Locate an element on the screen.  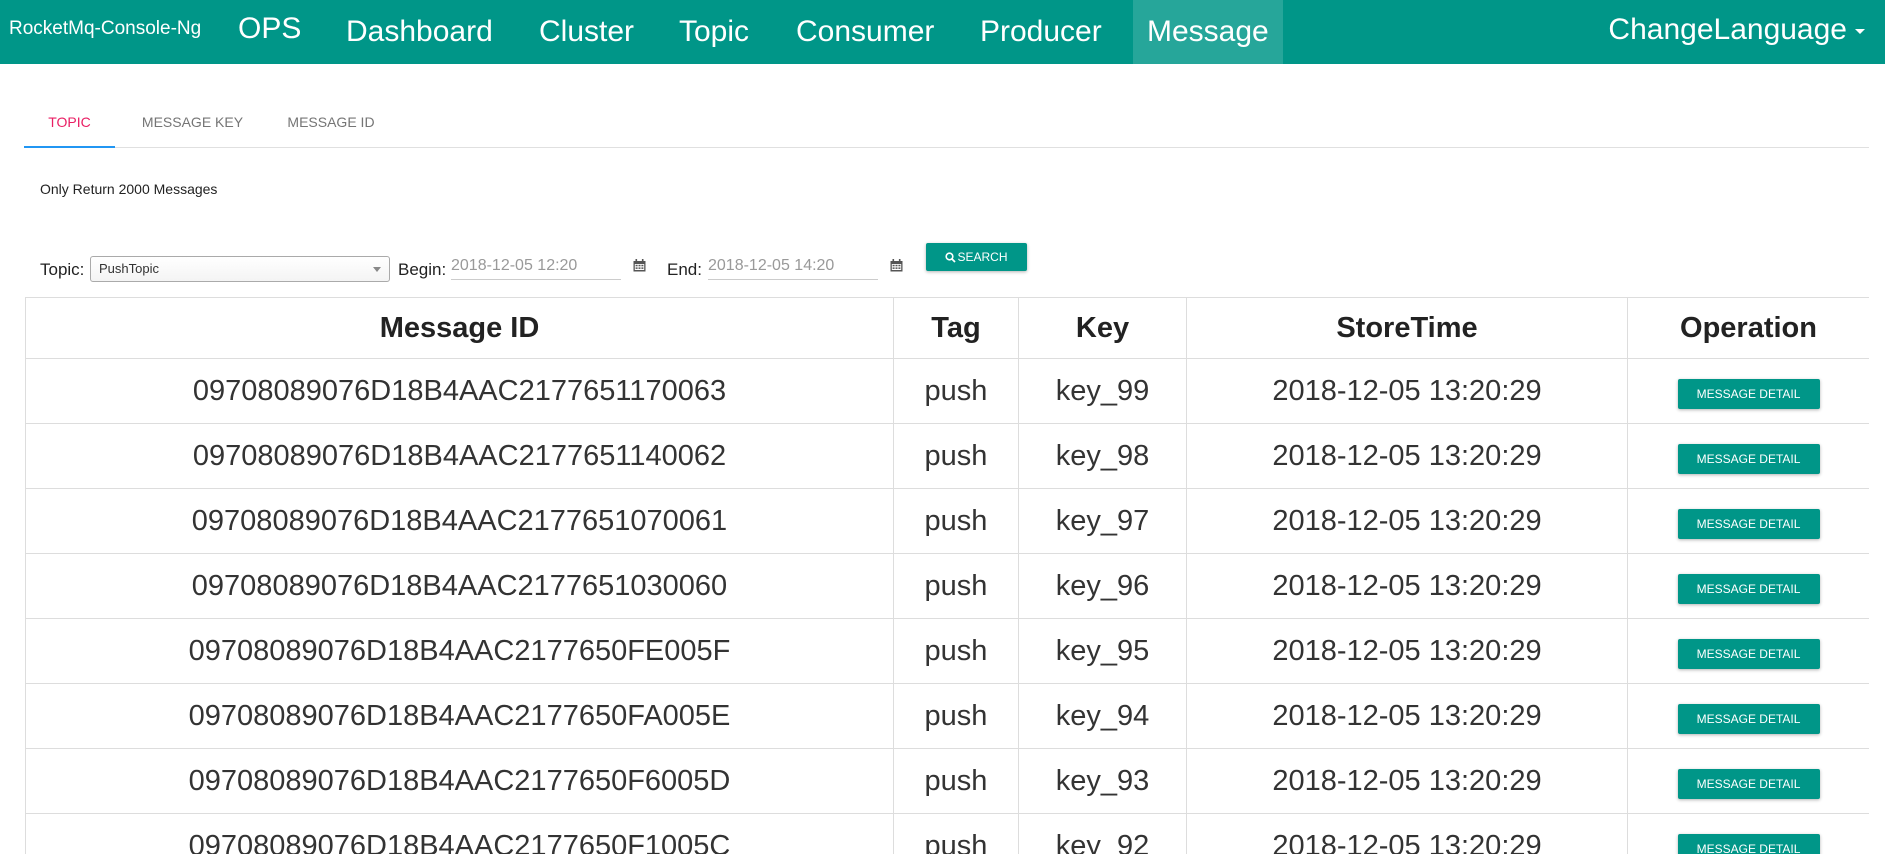
begin-label: Begin: is located at coordinates (422, 269).